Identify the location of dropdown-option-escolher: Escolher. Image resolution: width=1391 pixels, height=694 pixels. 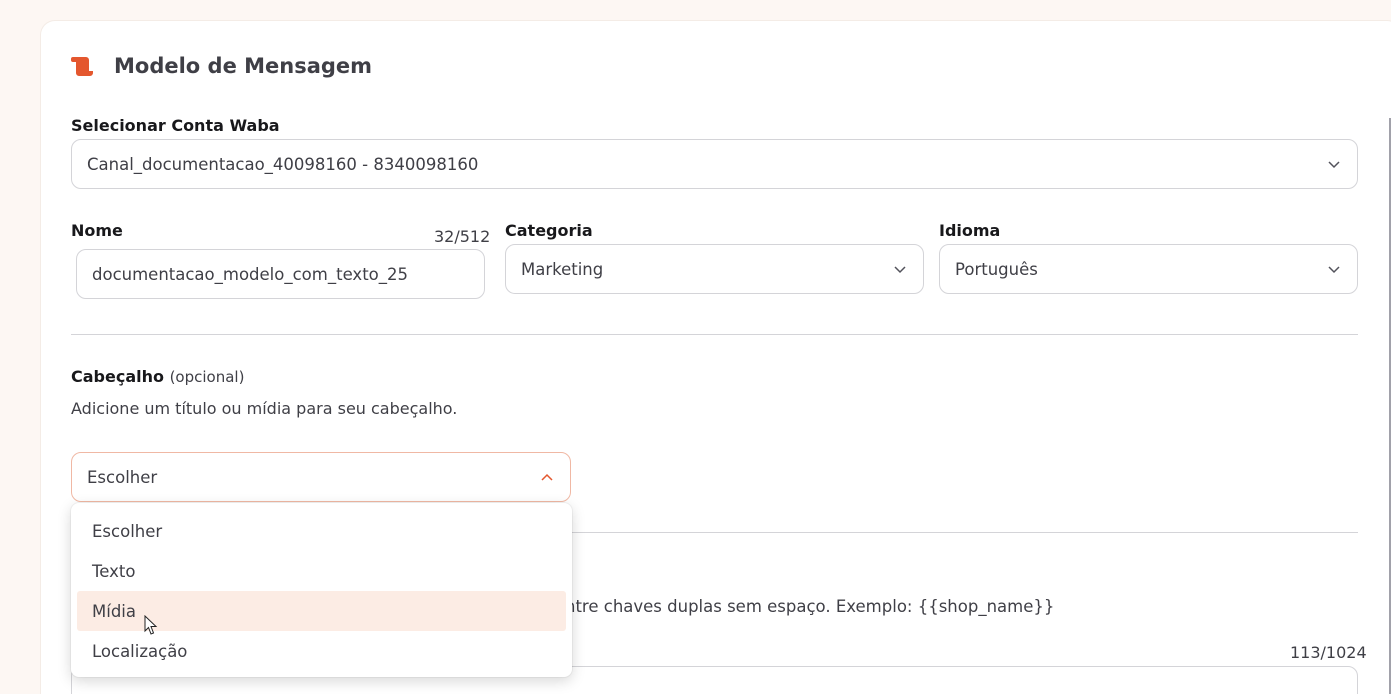
(321, 531).